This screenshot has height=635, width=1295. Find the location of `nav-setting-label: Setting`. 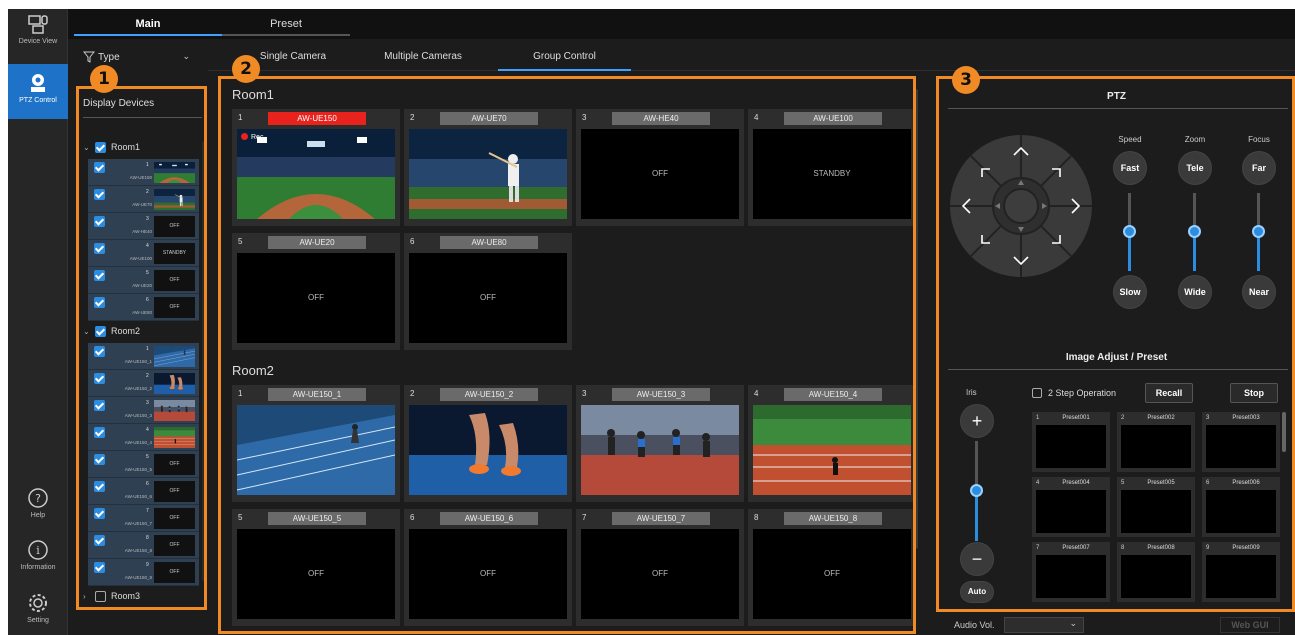

nav-setting-label: Setting is located at coordinates (38, 620).